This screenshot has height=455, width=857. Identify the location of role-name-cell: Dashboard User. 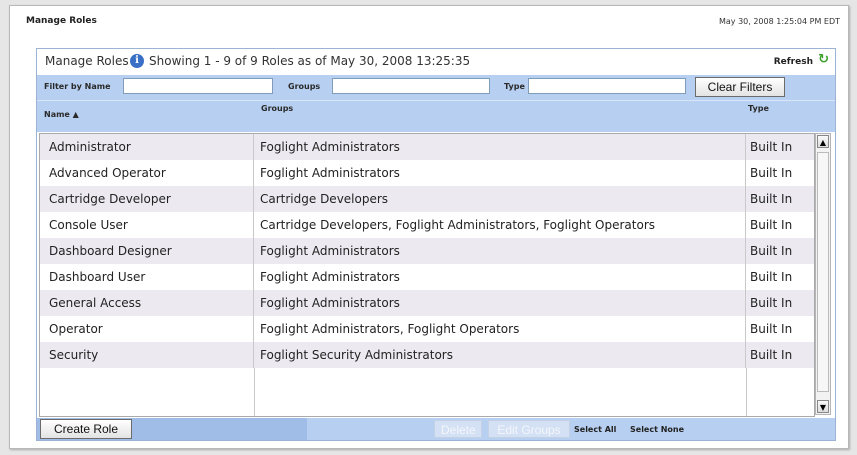
(147, 277).